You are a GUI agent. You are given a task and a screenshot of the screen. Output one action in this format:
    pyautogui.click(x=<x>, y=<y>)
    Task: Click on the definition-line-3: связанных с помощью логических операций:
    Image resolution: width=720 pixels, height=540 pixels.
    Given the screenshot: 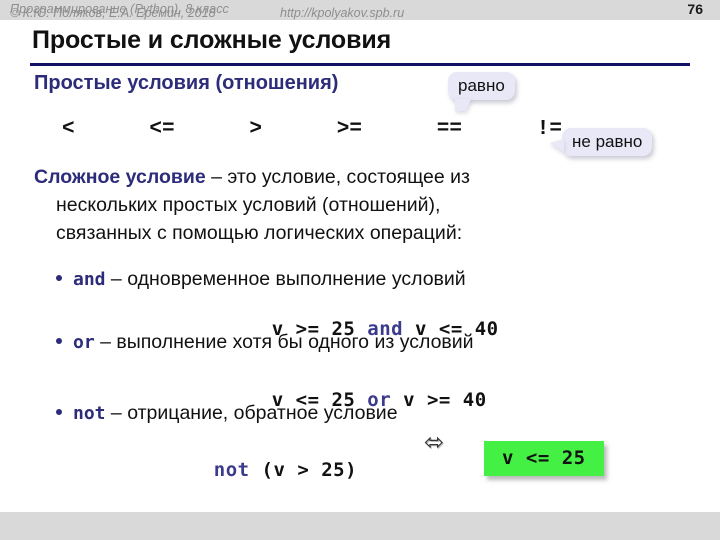 What is the action you would take?
    pyautogui.click(x=259, y=233)
    